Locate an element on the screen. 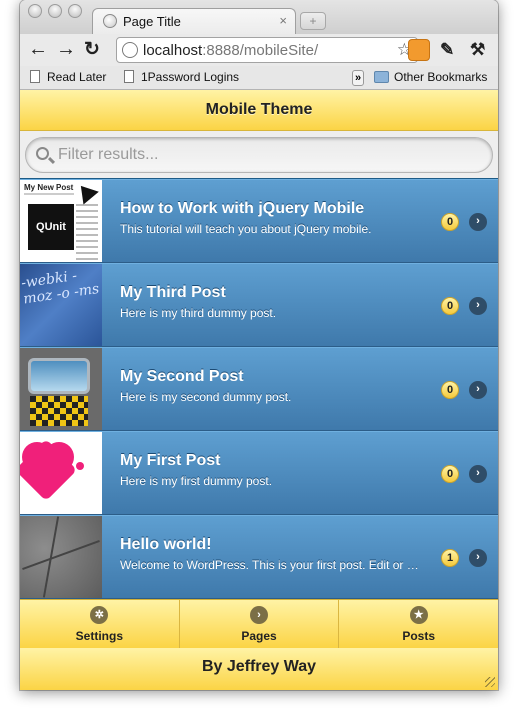  navbar: ✲ Settings › Pages ★ Posts is located at coordinates (259, 623).